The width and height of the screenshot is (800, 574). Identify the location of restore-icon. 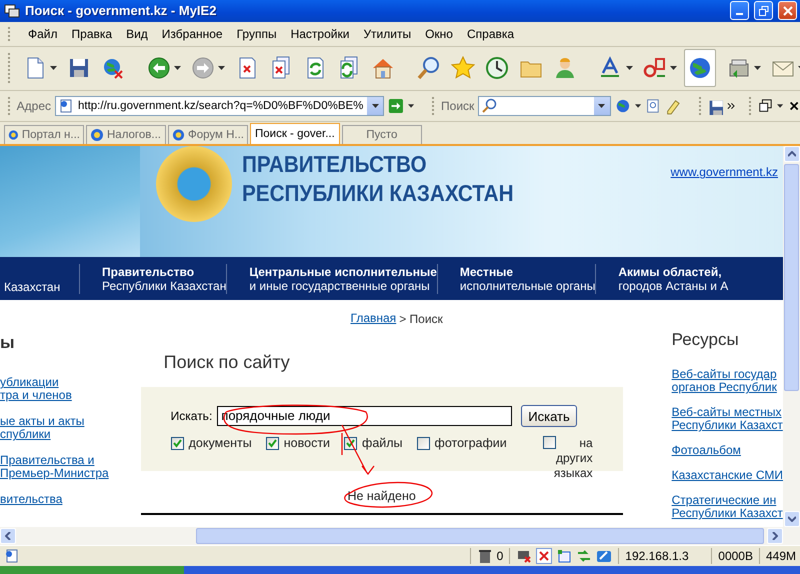
(763, 11).